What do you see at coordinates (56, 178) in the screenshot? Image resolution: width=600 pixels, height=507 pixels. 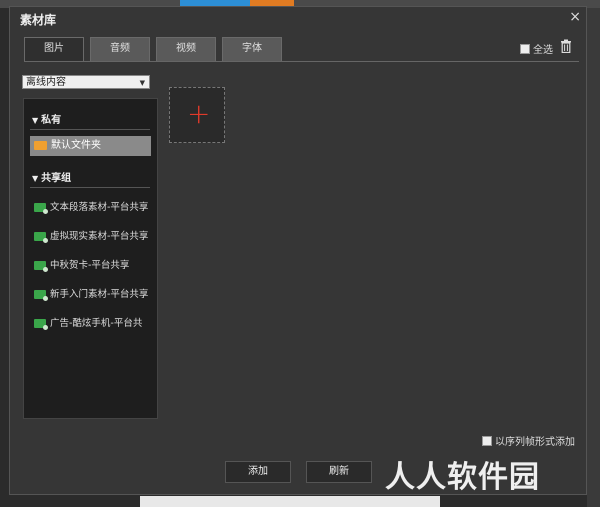 I see `shared-section-label: 共享组` at bounding box center [56, 178].